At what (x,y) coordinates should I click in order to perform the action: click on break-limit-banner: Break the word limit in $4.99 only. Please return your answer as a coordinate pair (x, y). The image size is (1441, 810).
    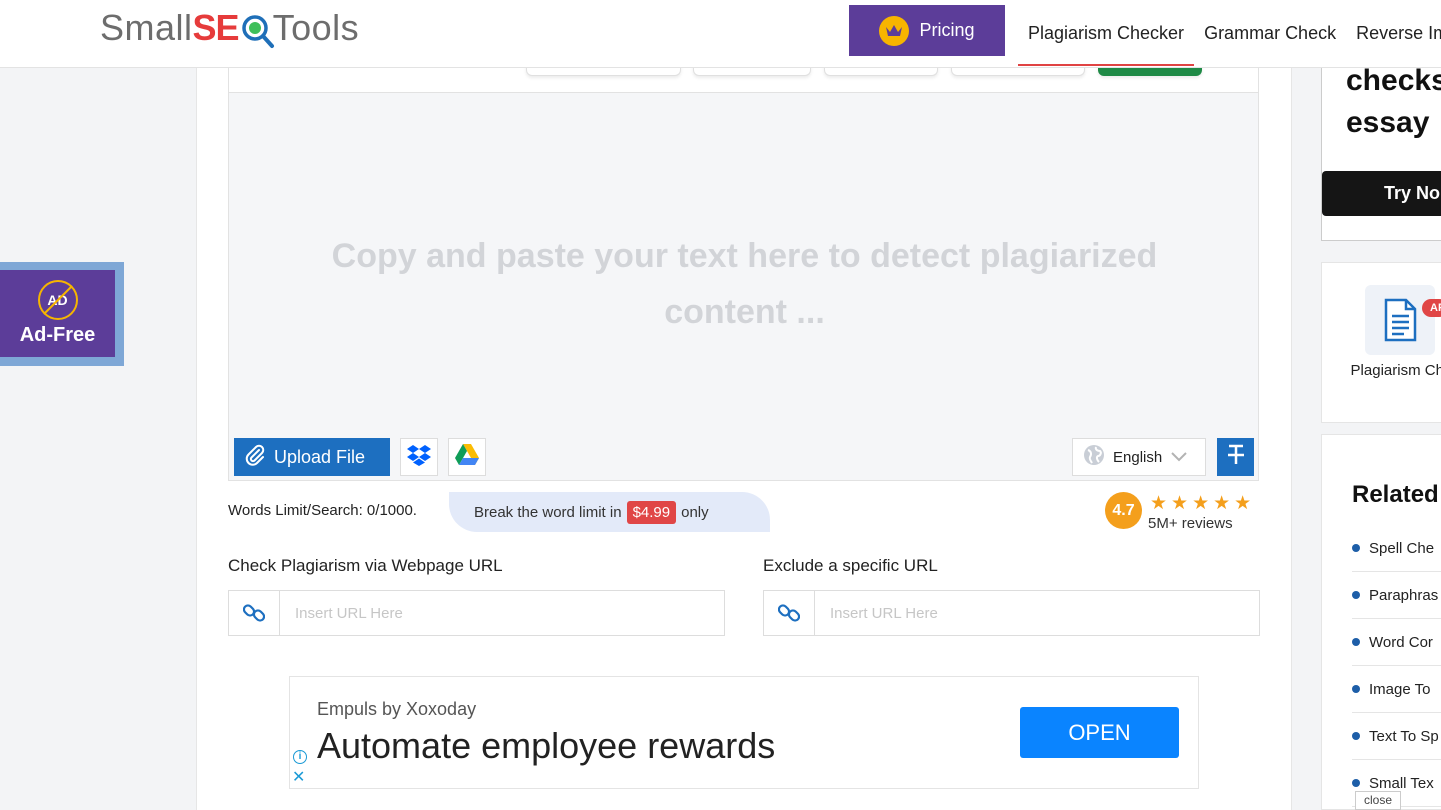
    Looking at the image, I should click on (609, 512).